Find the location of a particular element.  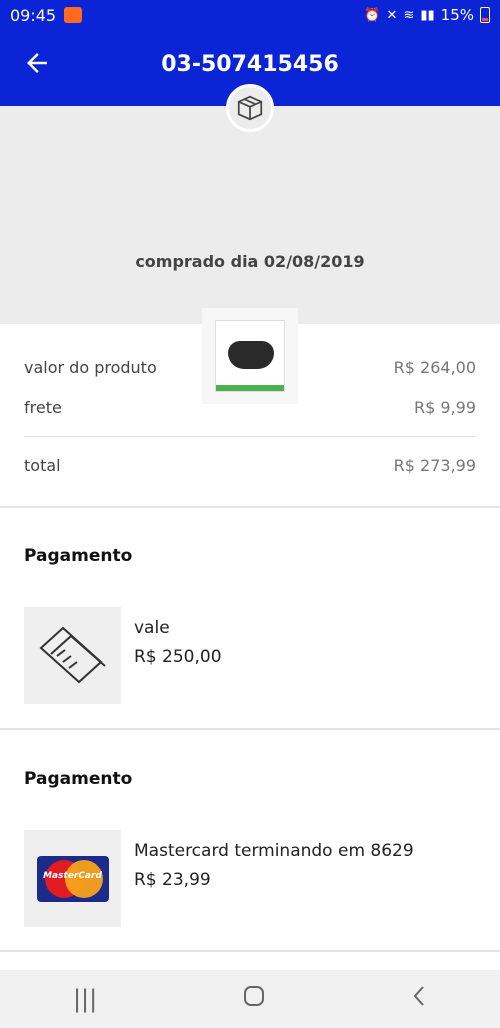

summary-value: R$ 9,99 is located at coordinates (444, 407).